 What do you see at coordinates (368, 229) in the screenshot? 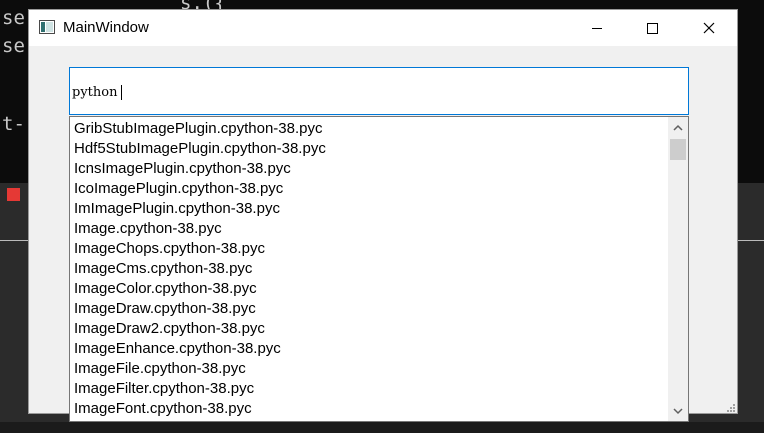
I see `list-item: Image.cpython-38.pyc` at bounding box center [368, 229].